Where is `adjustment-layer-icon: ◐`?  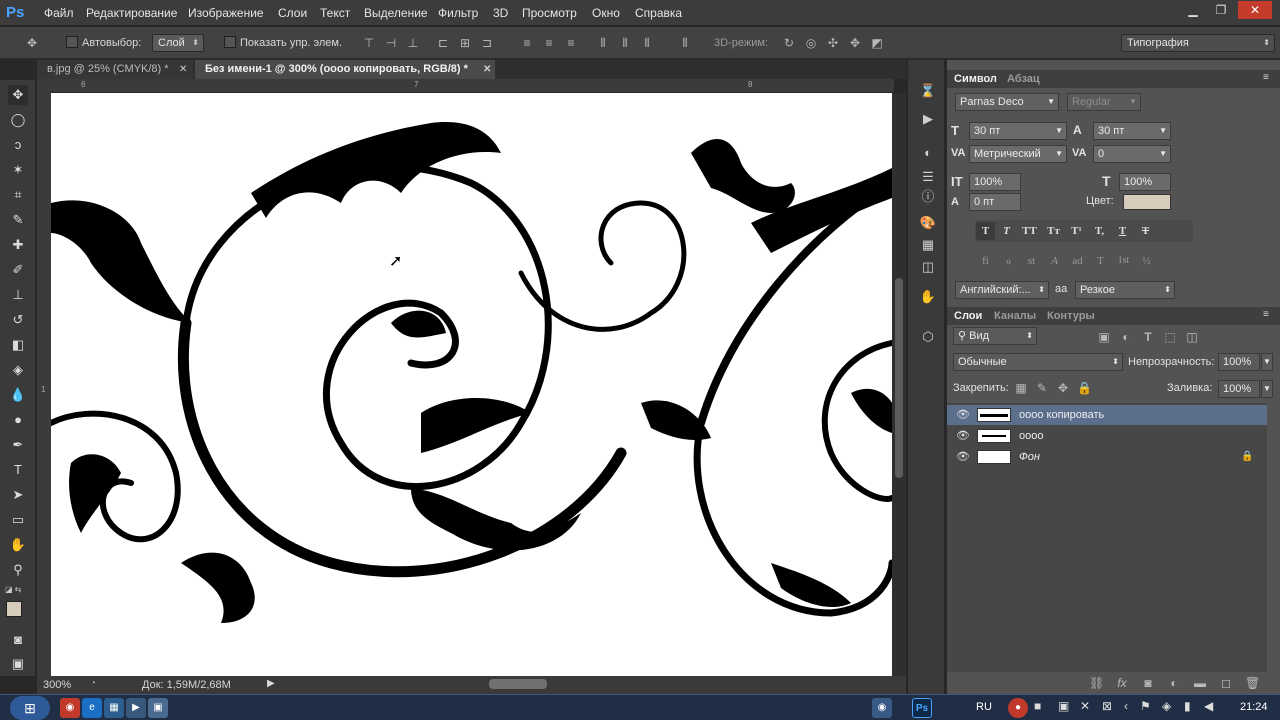 adjustment-layer-icon: ◐ is located at coordinates (1174, 683).